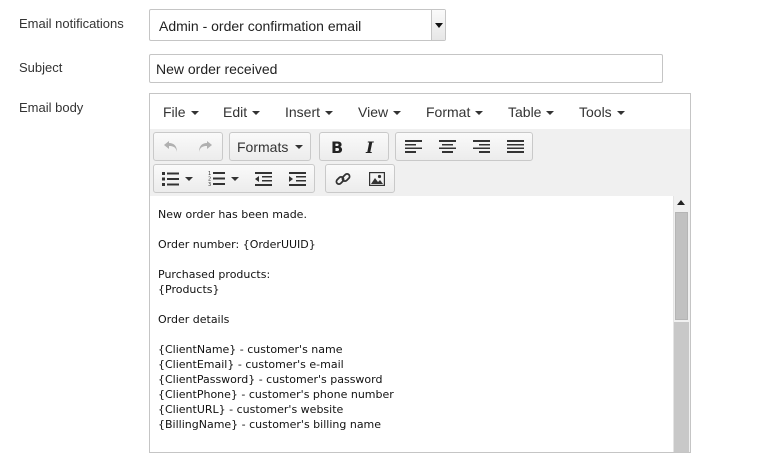 This screenshot has height=453, width=774. I want to click on italic-button: I, so click(371, 146).